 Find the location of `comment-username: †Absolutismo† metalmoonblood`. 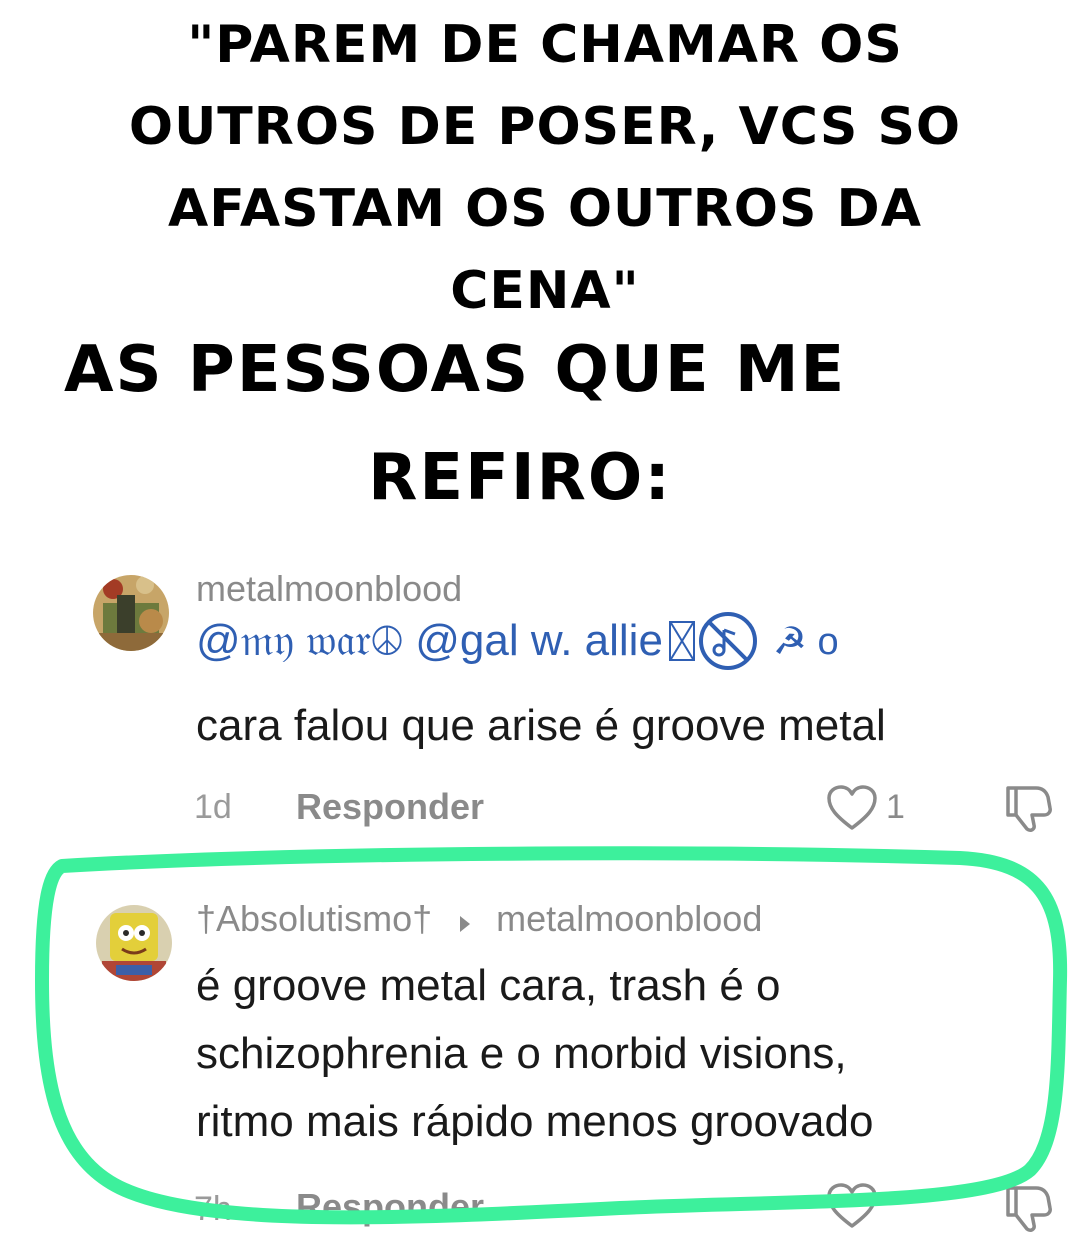

comment-username: †Absolutismo† metalmoonblood is located at coordinates (479, 920).